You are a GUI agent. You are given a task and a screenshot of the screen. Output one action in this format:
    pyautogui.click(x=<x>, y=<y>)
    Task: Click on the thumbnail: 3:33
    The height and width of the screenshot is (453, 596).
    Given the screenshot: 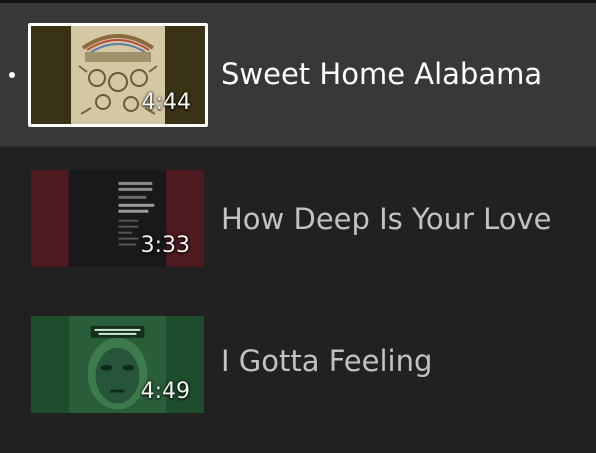 What is the action you would take?
    pyautogui.click(x=117, y=218)
    